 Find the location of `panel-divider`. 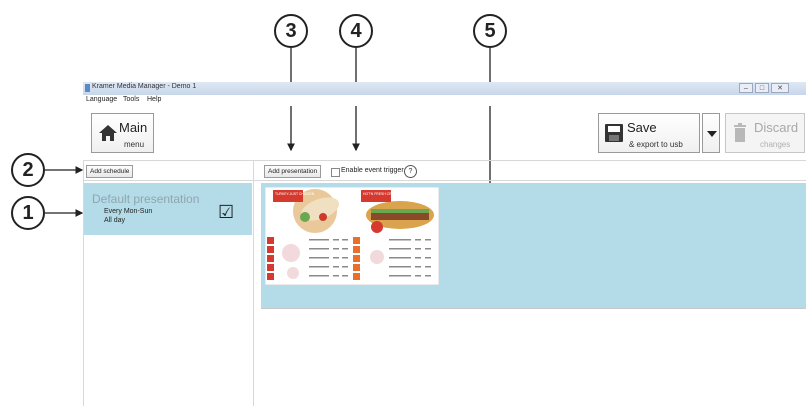

panel-divider is located at coordinates (253, 283).